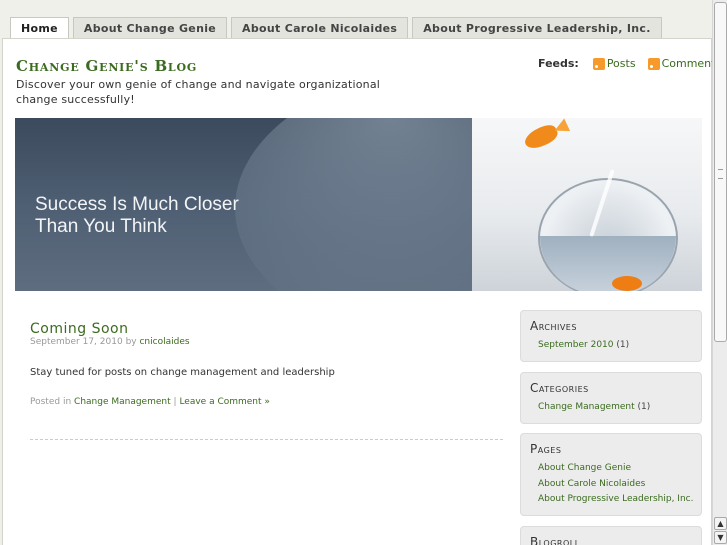 This screenshot has height=545, width=727. I want to click on feeds-label: Feeds:, so click(558, 63).